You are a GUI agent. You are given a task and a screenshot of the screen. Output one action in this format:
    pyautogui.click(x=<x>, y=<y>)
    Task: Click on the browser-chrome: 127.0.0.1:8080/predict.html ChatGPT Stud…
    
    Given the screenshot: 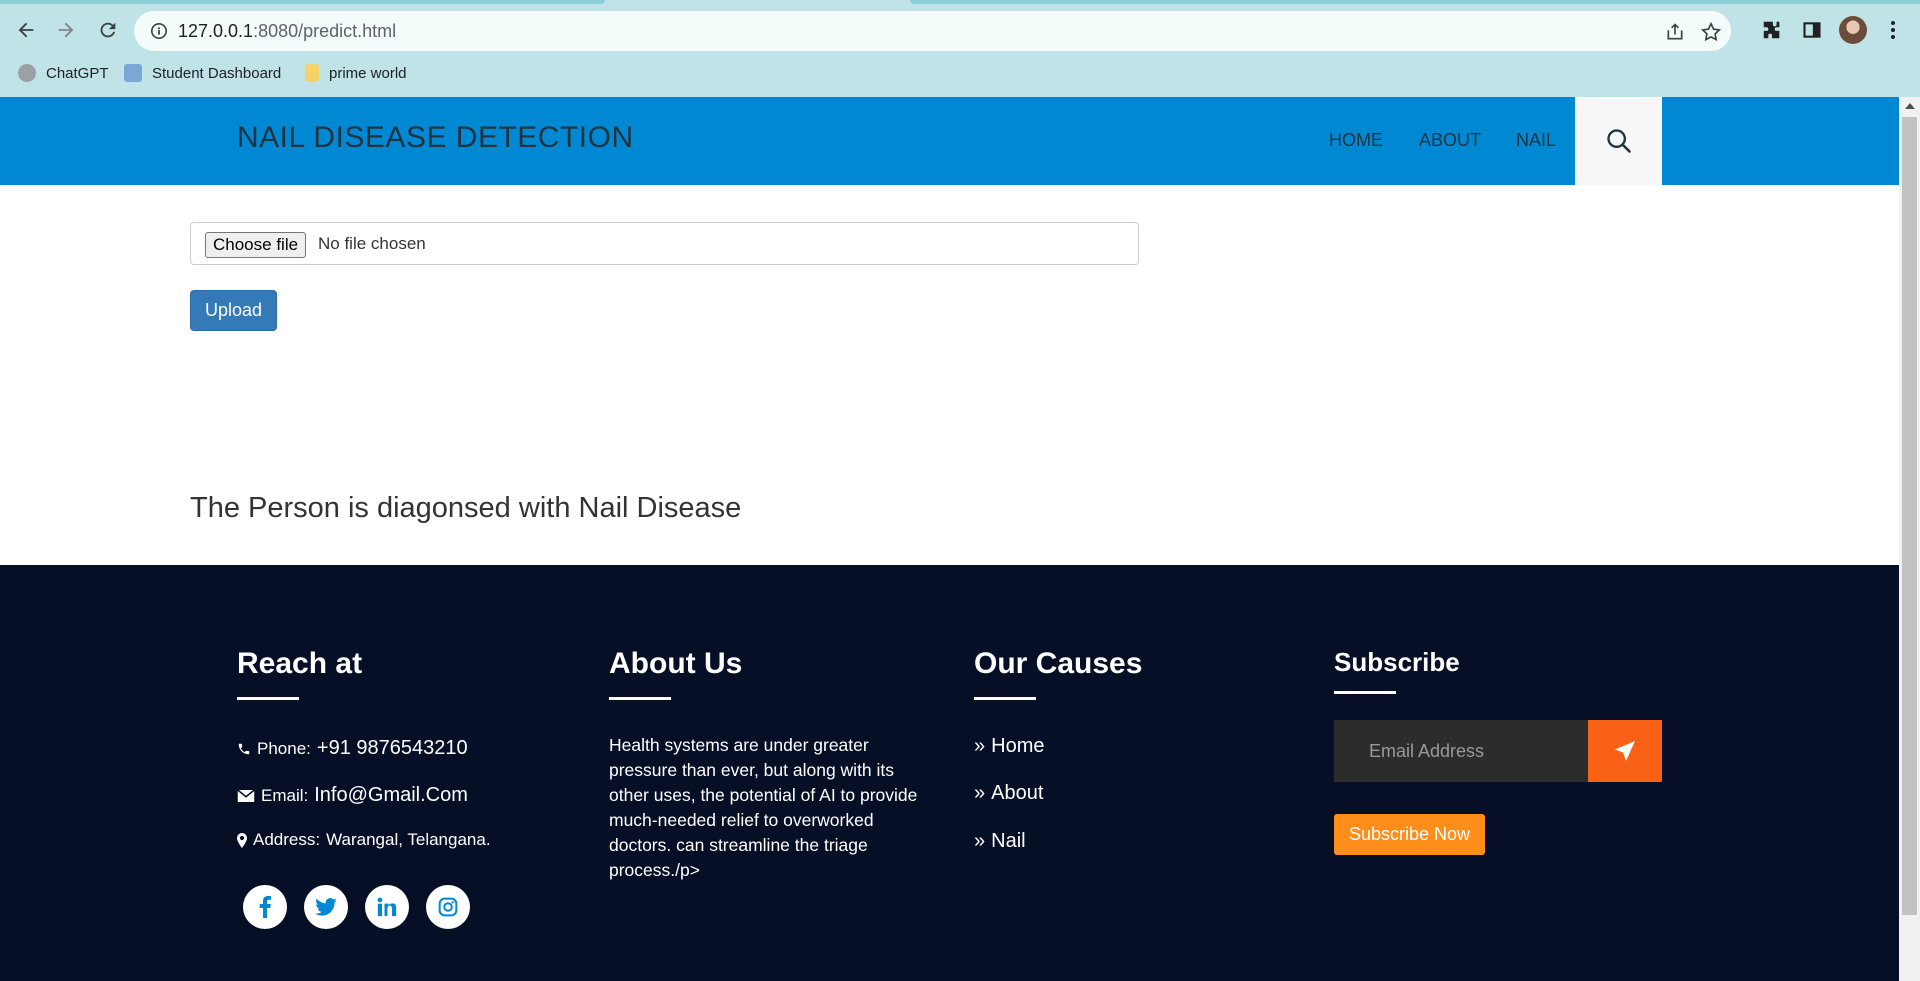 What is the action you would take?
    pyautogui.click(x=960, y=48)
    